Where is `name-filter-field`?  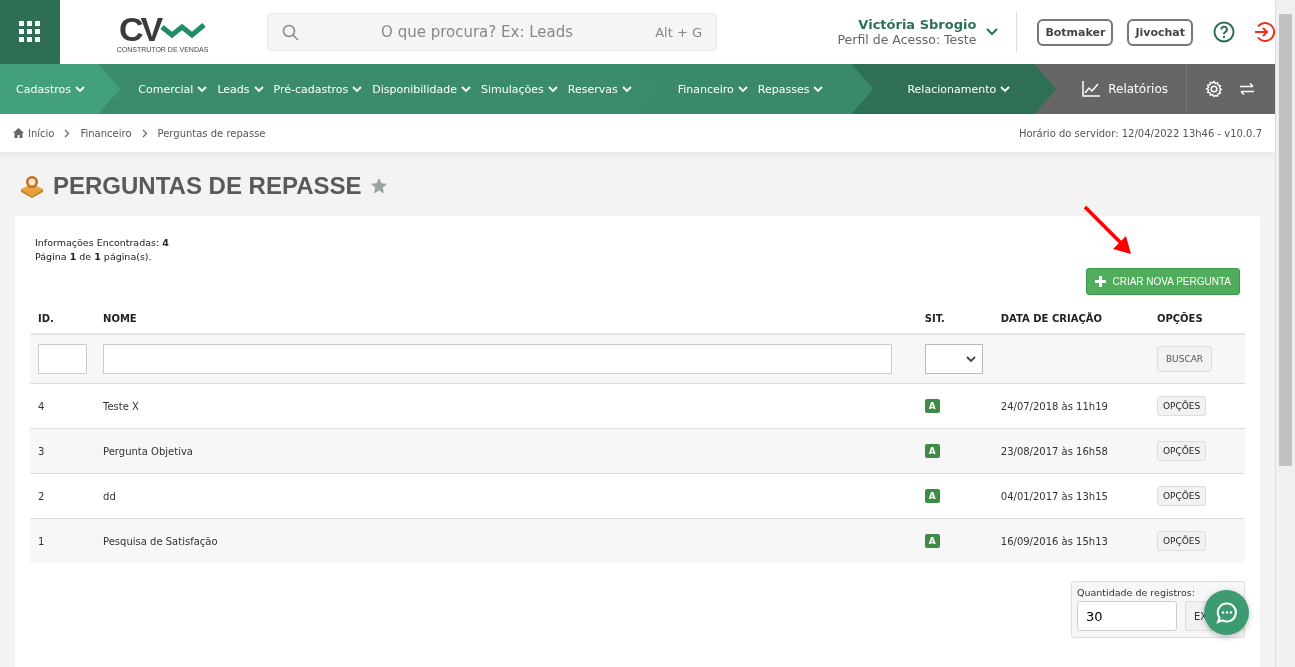
name-filter-field is located at coordinates (498, 359).